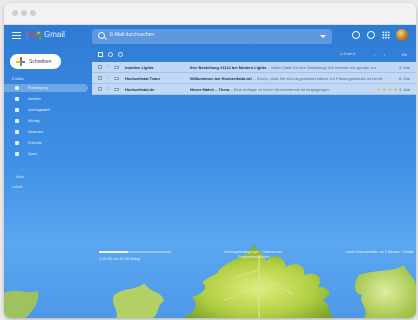 The height and width of the screenshot is (320, 418). Describe the element at coordinates (46, 99) in the screenshot. I see `sidebar-item-starred: Markiert` at that location.